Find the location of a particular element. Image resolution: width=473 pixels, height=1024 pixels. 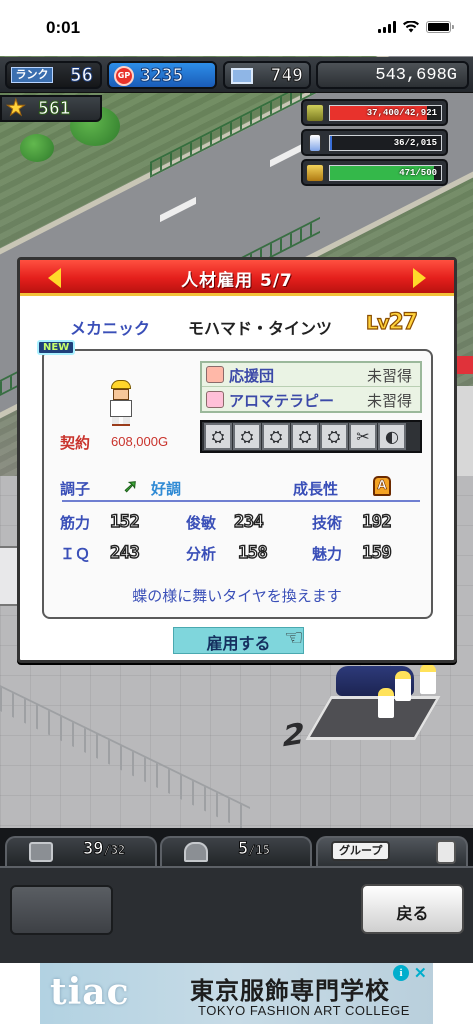

garage-count: 5/15 is located at coordinates (254, 849).